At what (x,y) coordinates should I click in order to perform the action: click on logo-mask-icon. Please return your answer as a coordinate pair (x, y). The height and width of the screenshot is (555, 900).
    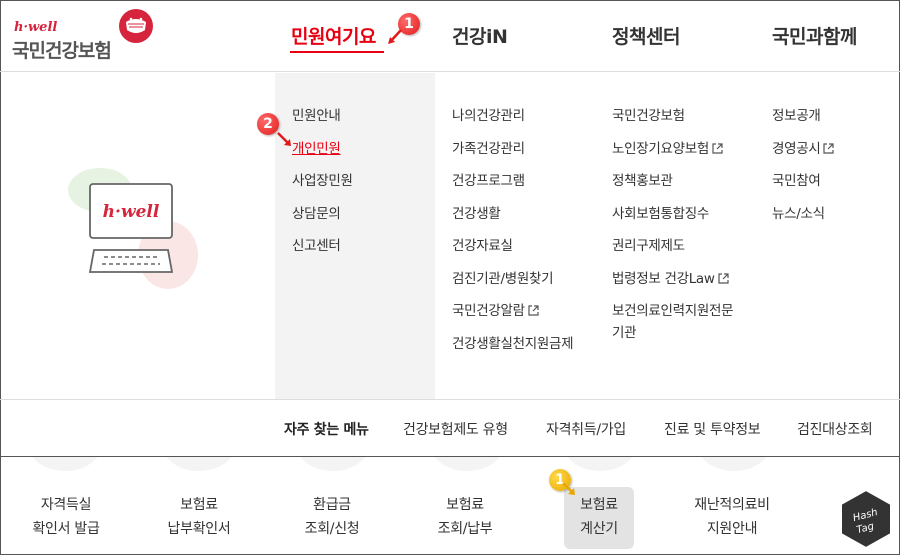
    Looking at the image, I should click on (136, 26).